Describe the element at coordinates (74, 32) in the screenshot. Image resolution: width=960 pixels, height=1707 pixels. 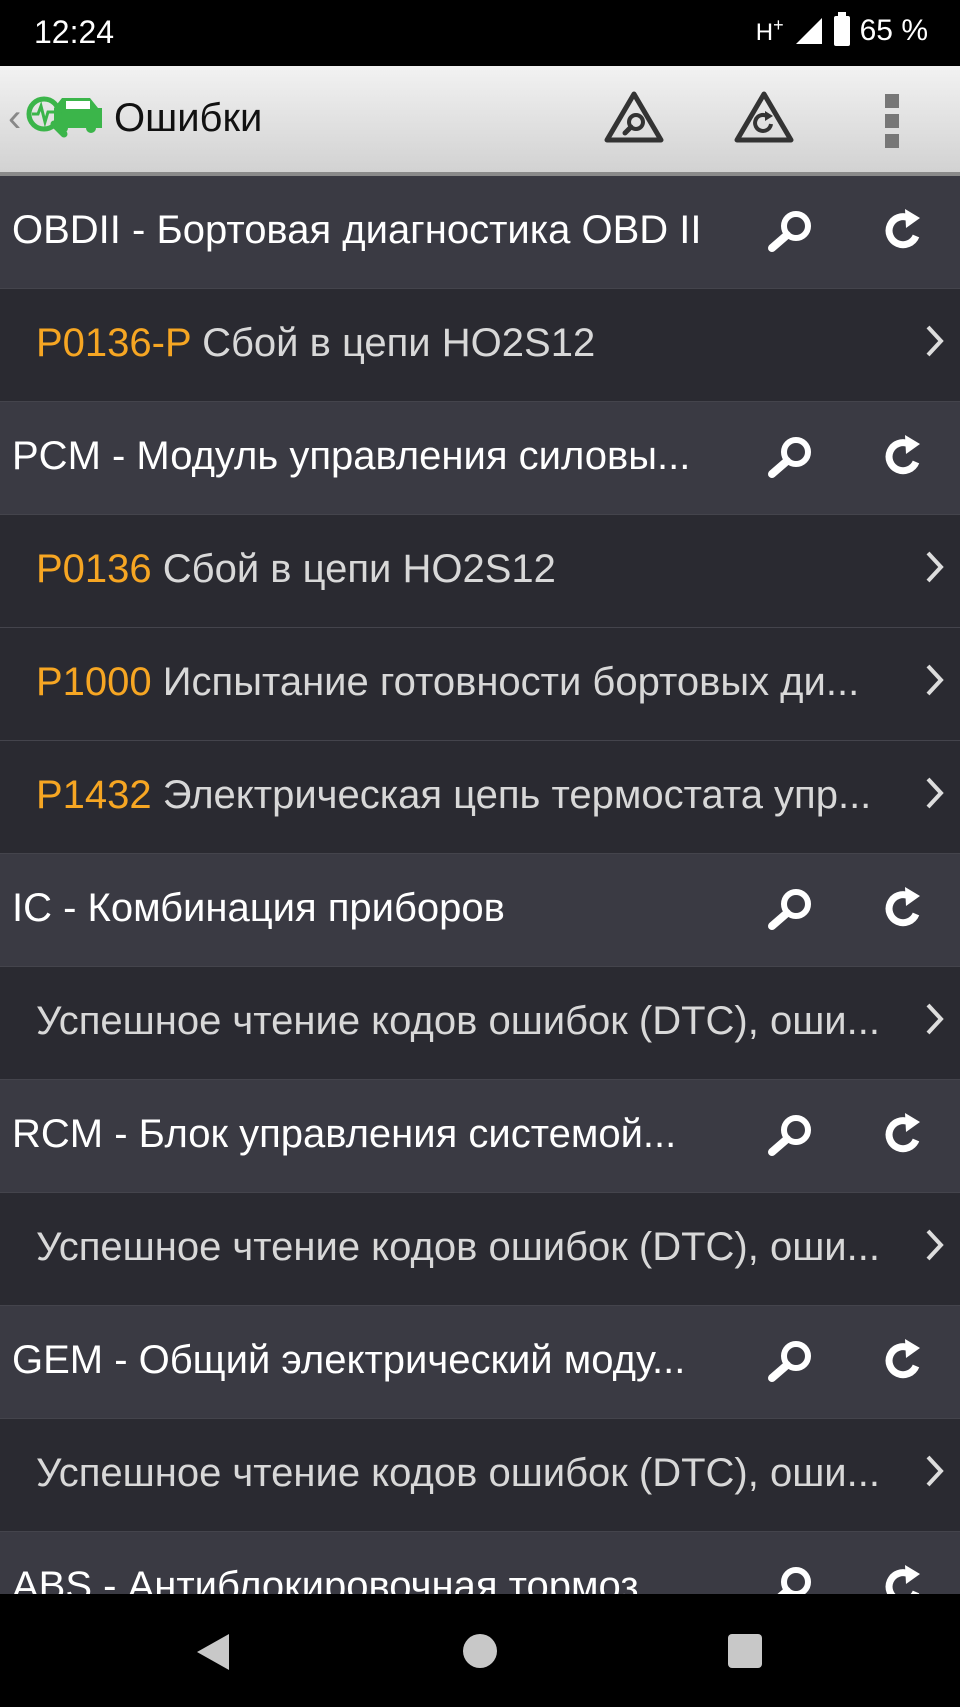
I see `status-time: 12:24` at that location.